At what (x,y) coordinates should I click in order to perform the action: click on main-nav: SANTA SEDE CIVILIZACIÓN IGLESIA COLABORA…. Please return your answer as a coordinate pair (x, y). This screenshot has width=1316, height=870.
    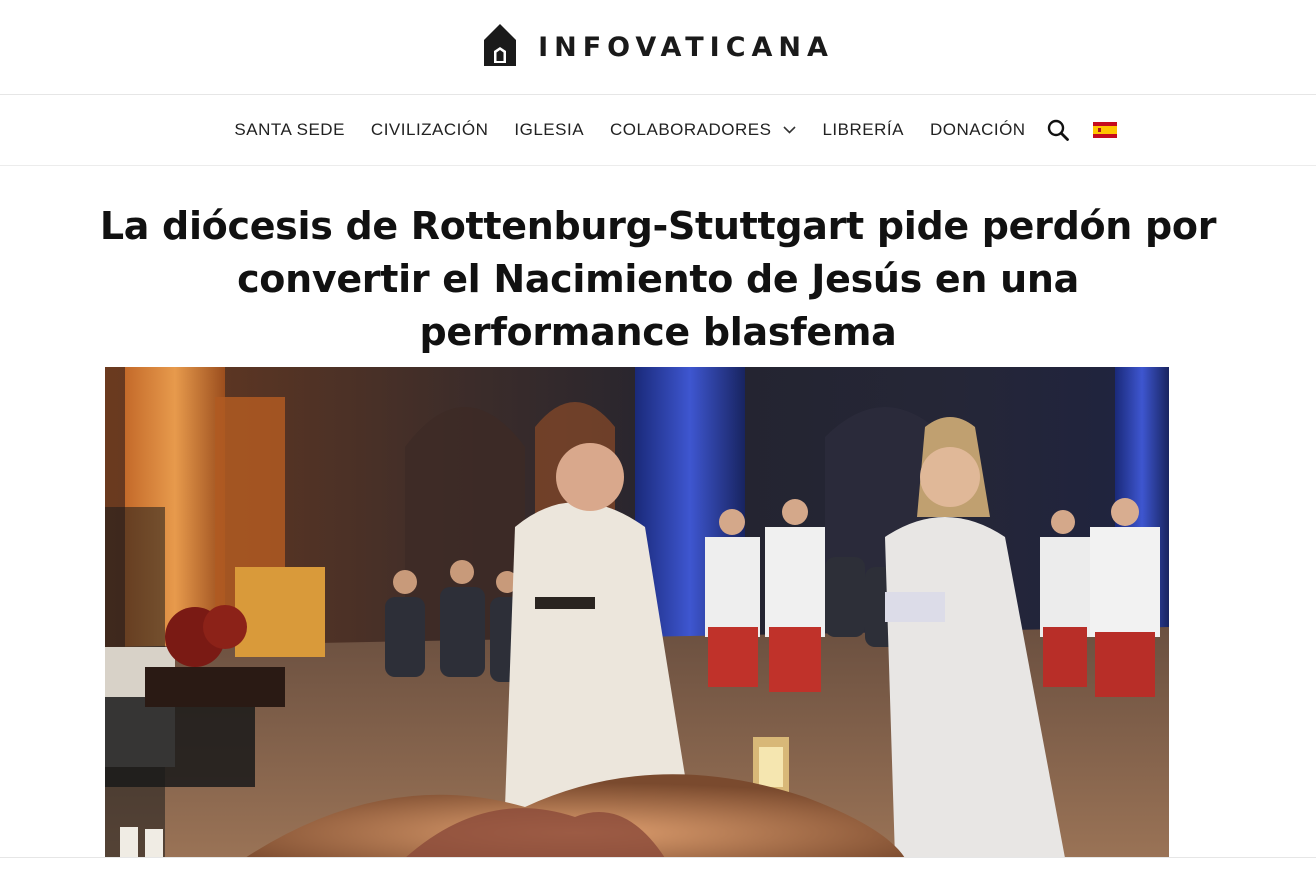
    Looking at the image, I should click on (658, 130).